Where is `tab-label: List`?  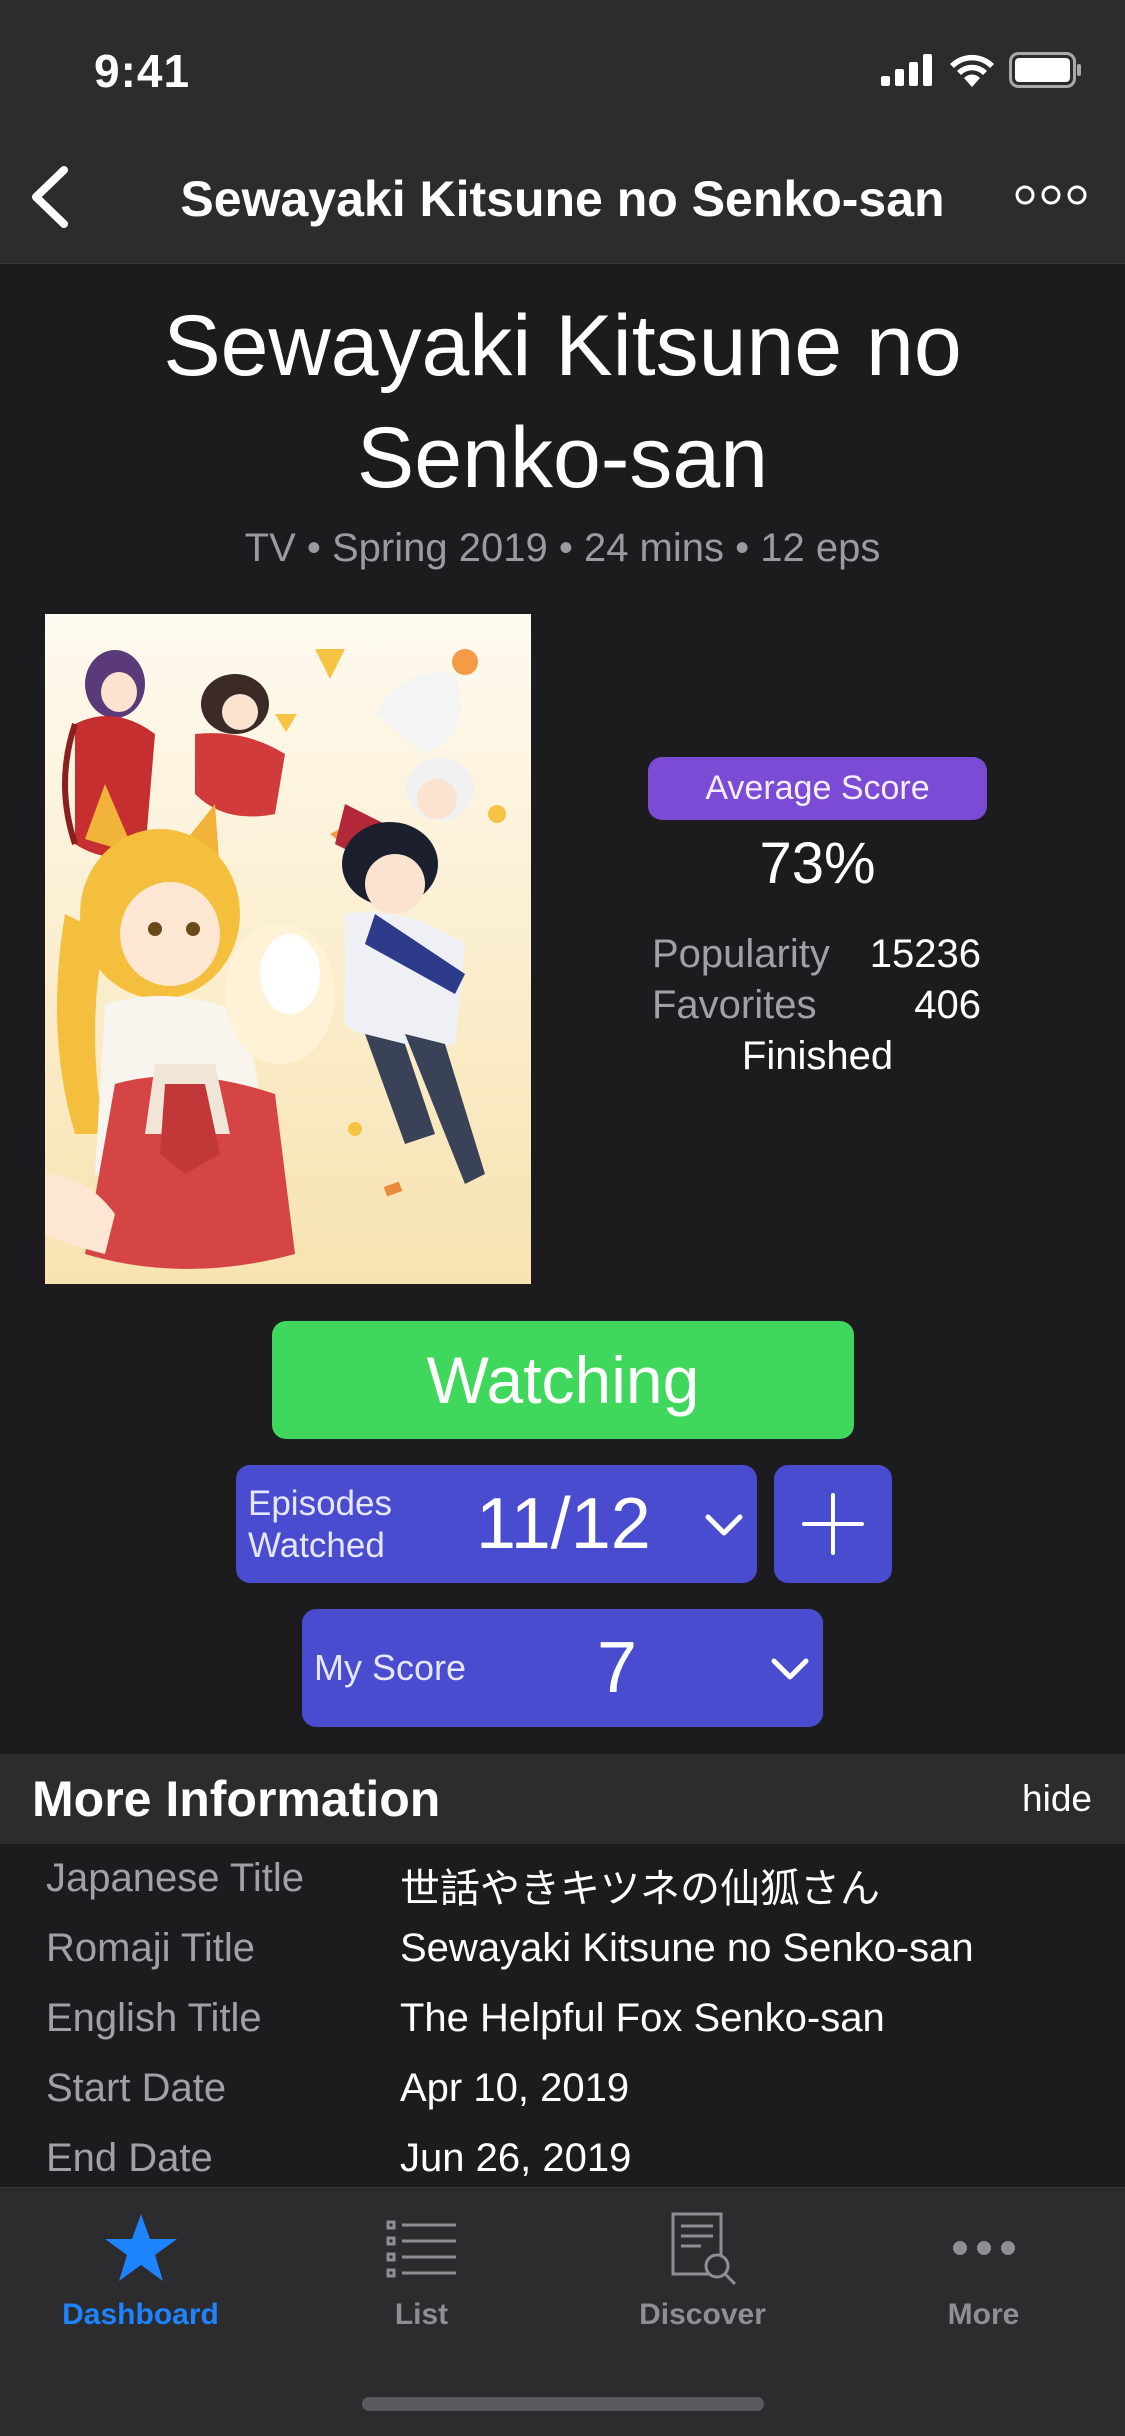
tab-label: List is located at coordinates (421, 2314).